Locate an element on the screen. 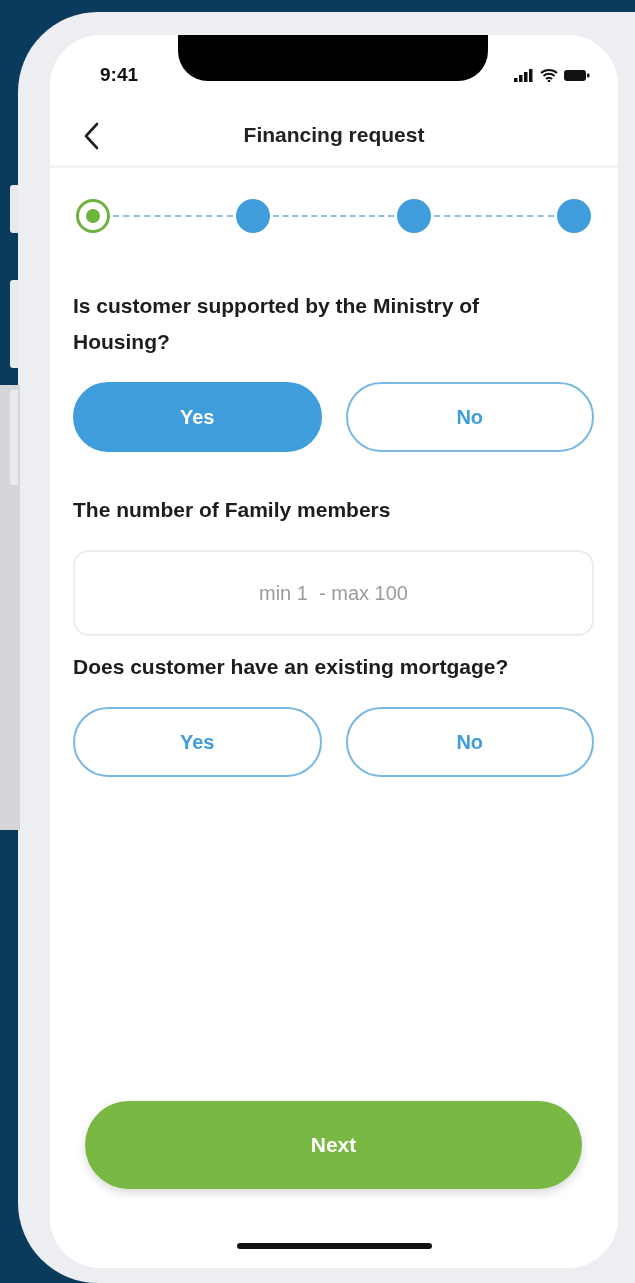  wifi-icon is located at coordinates (549, 75).